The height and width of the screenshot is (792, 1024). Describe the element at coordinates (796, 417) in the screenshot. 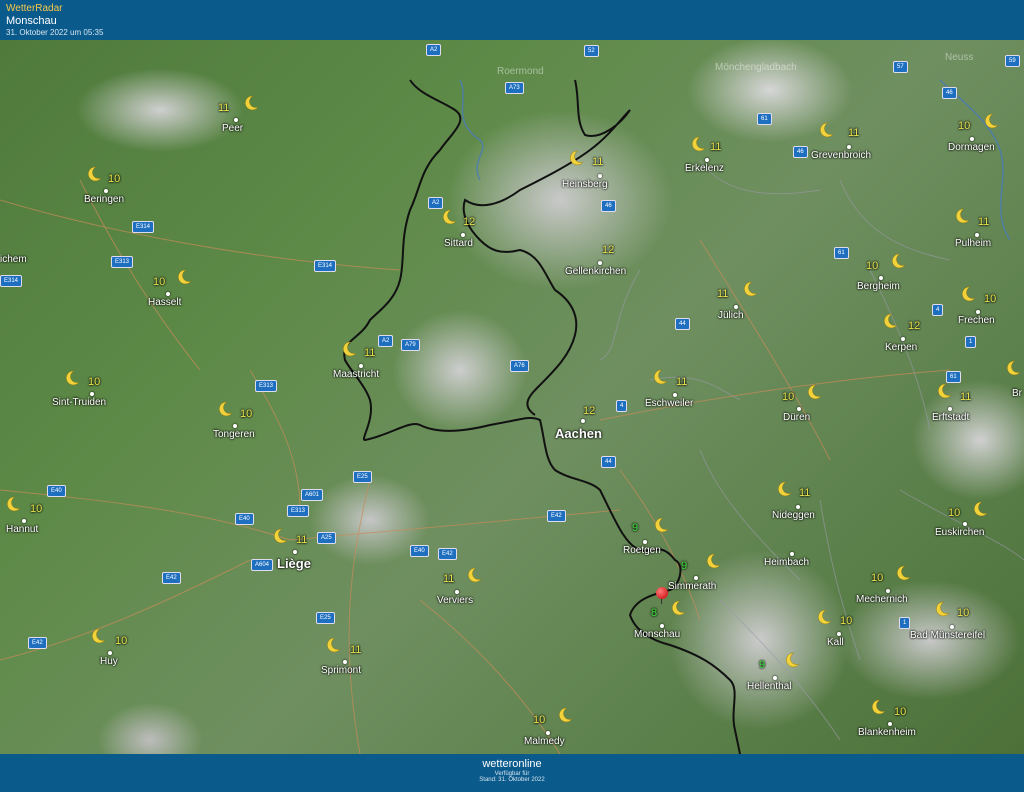

I see `city-label: Düren` at that location.